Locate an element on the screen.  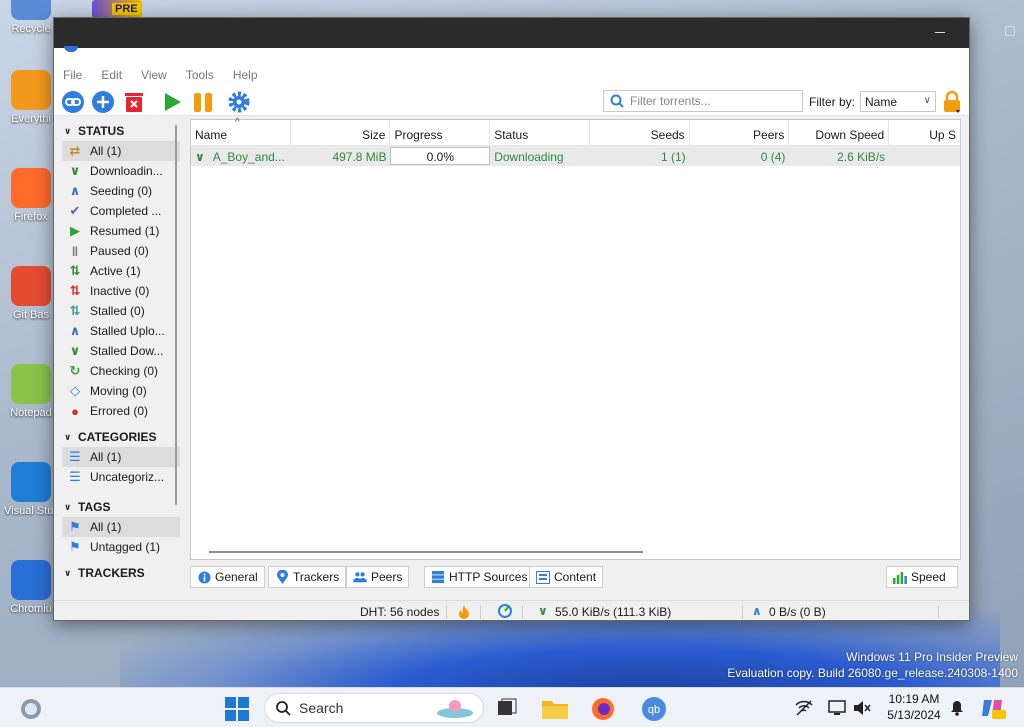
upload-speed-text: 0 B/s (0 B) is located at coordinates (797, 611).